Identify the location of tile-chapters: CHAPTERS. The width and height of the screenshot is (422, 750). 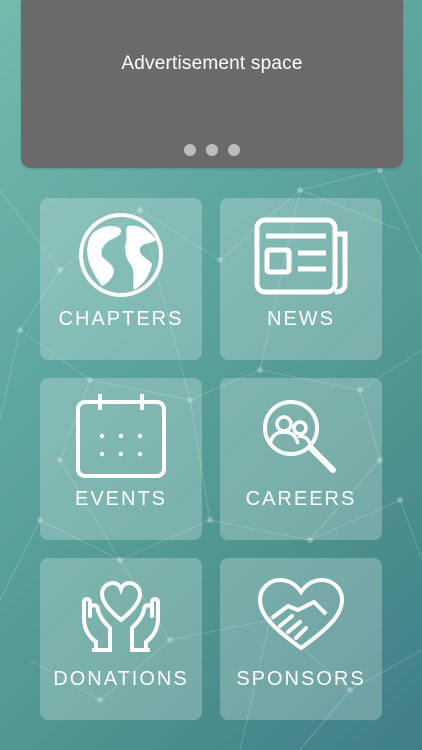
(121, 279).